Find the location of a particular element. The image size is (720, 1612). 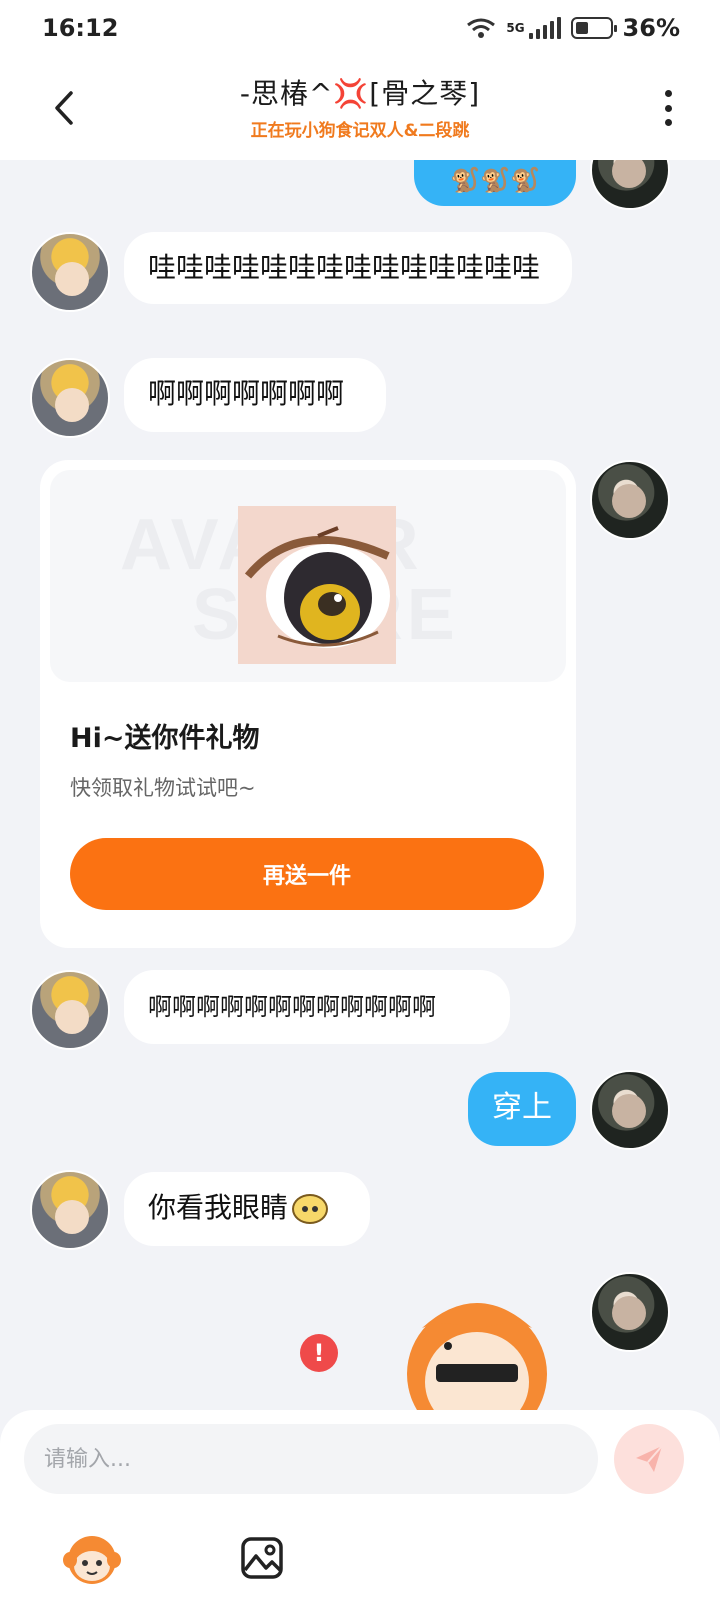

status-bar: 16:12 5G 36% is located at coordinates (360, 28).